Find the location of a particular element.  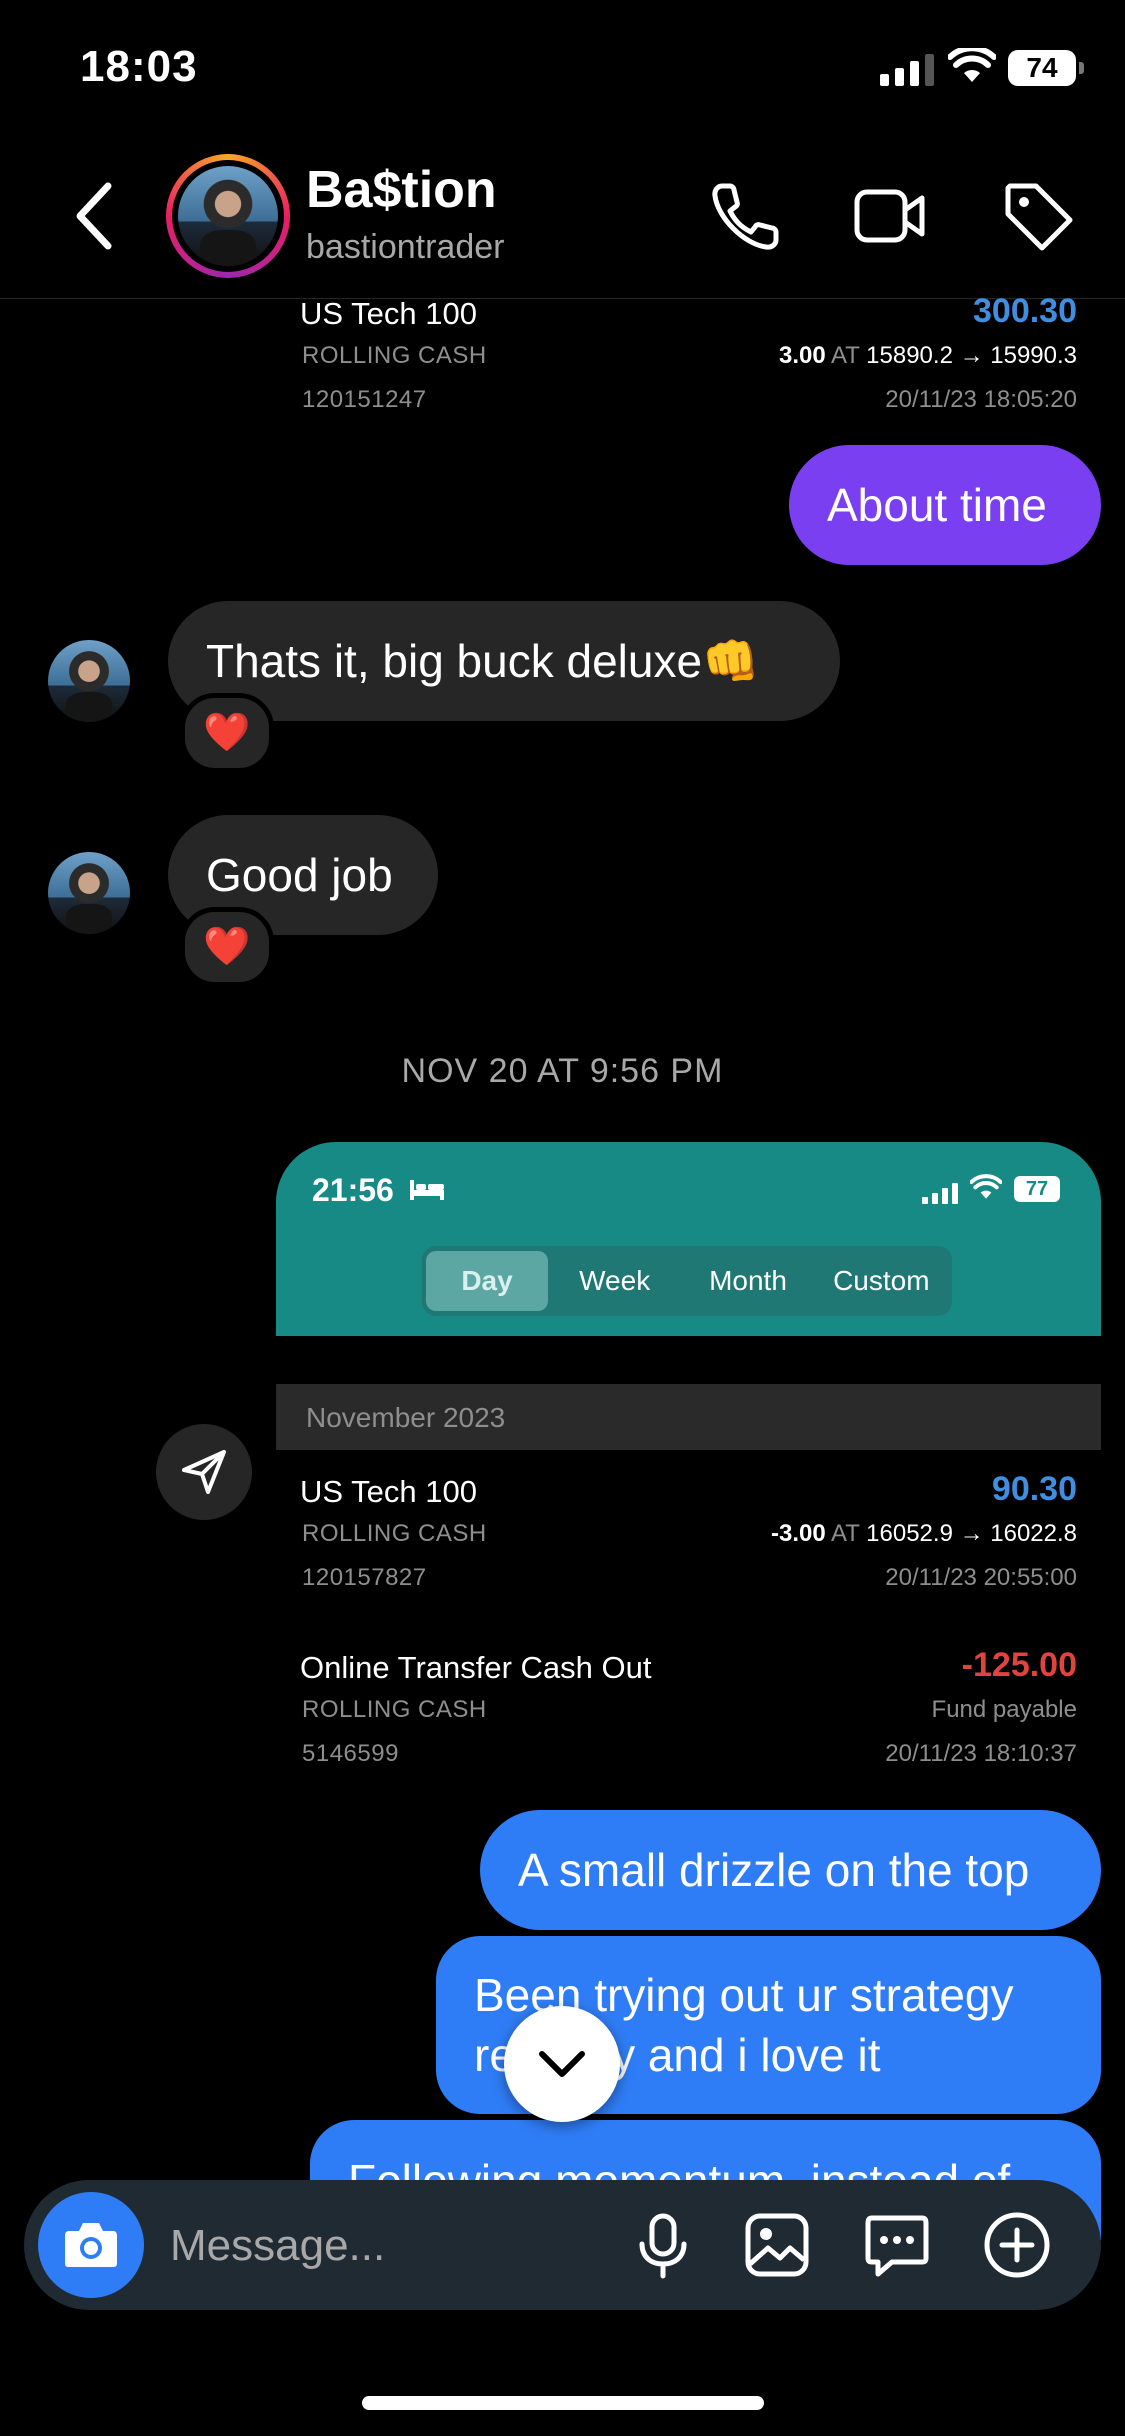

bed-icon is located at coordinates (427, 1190).